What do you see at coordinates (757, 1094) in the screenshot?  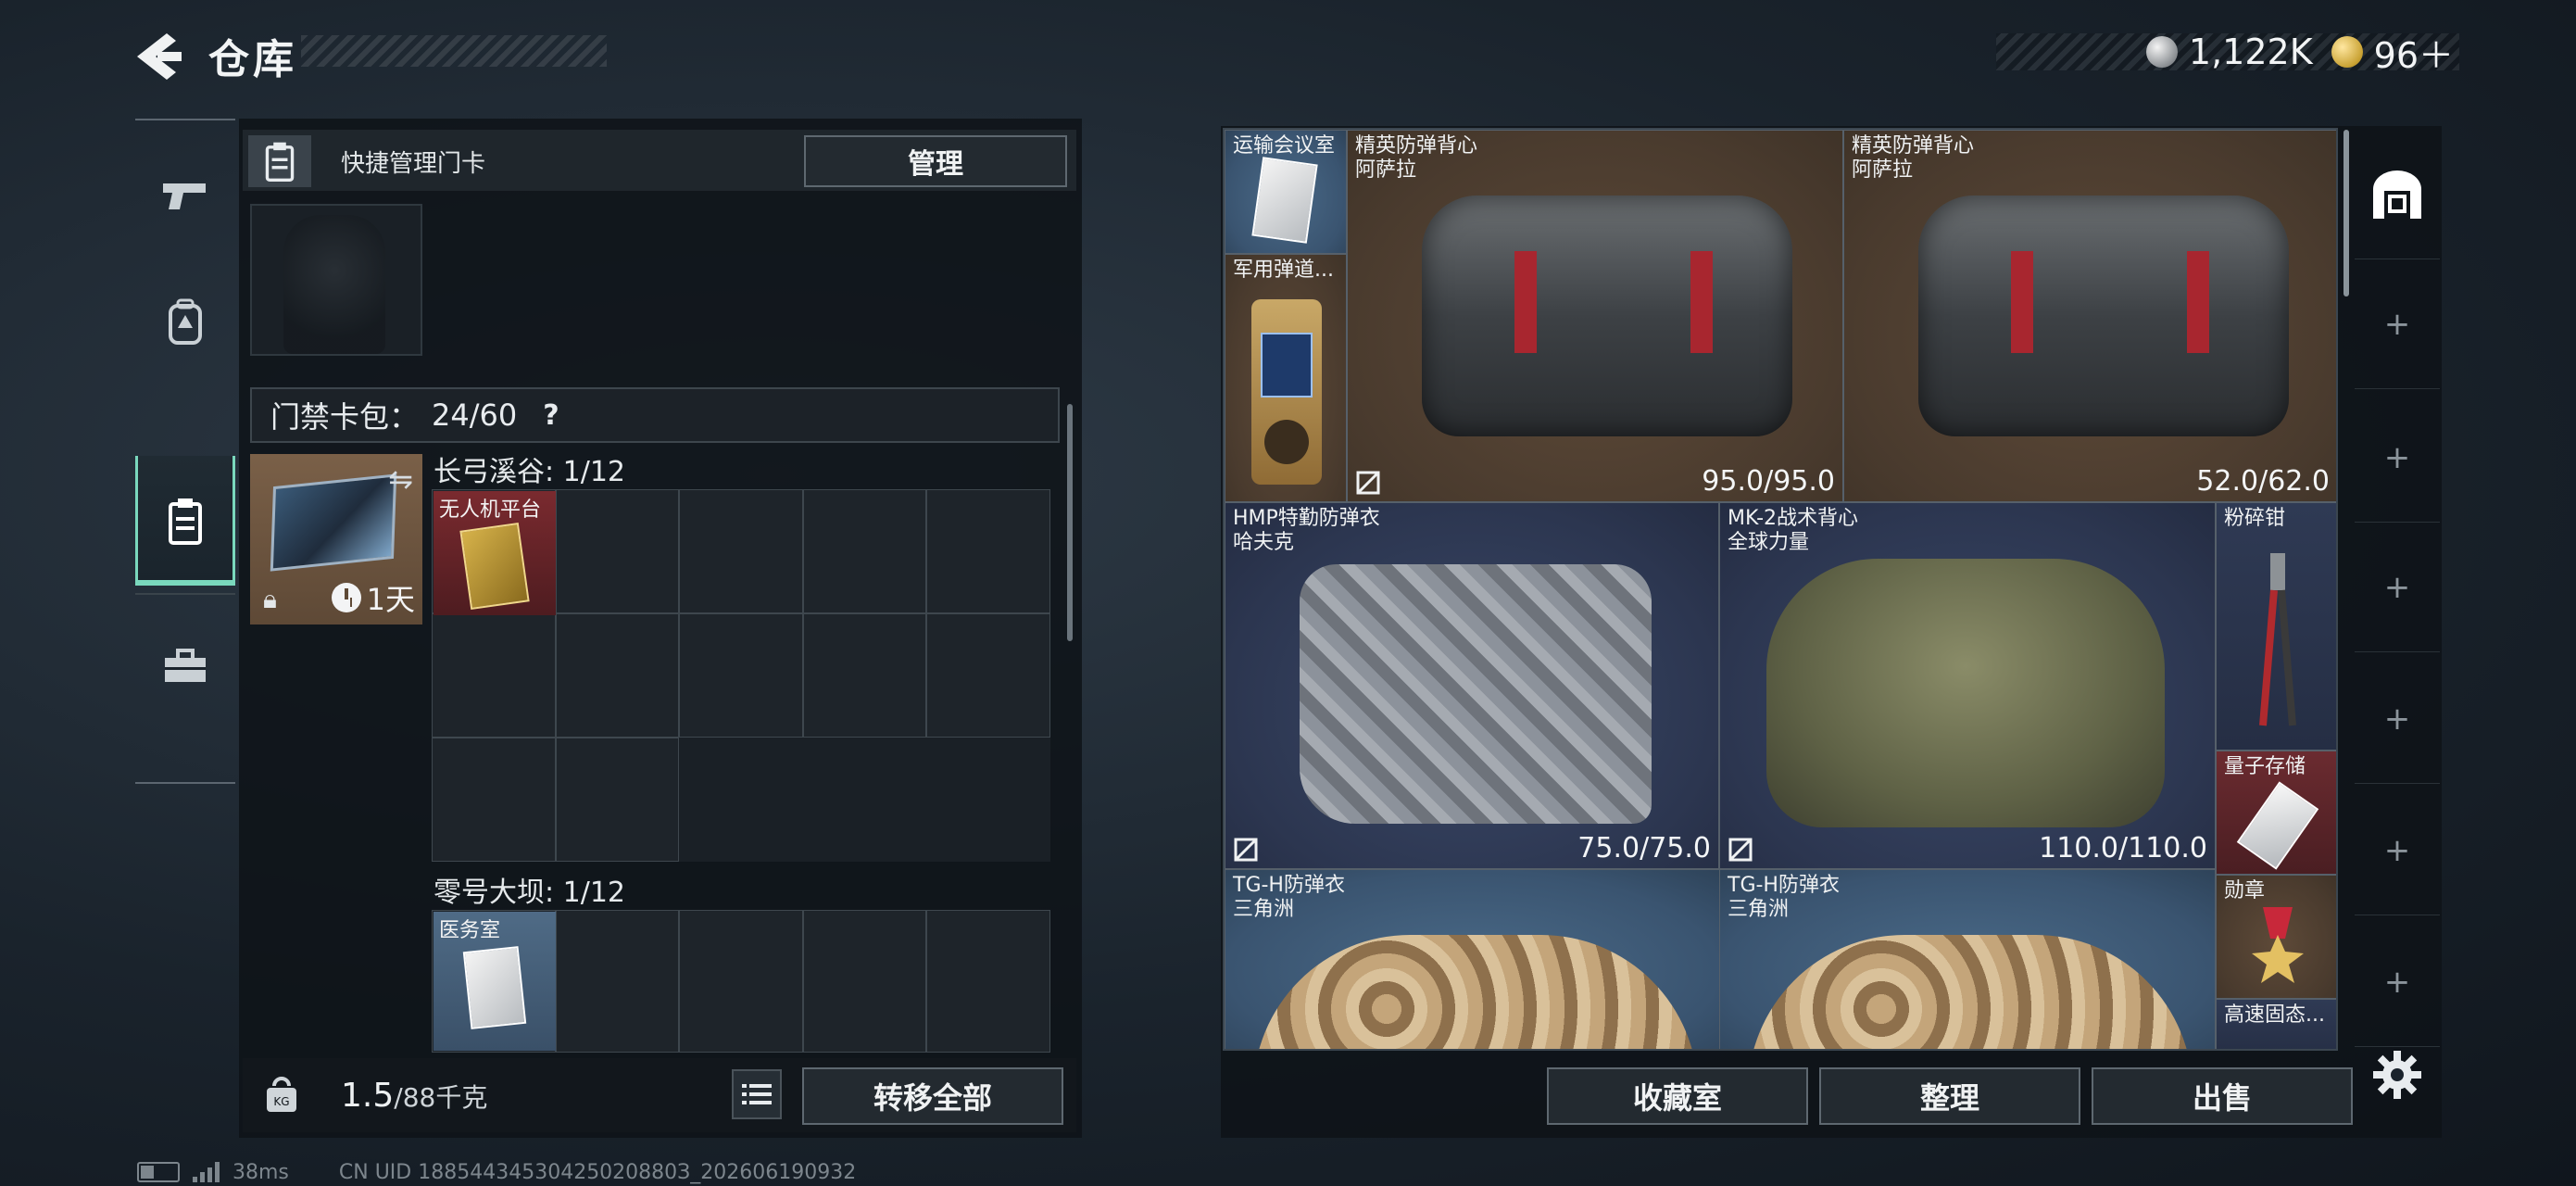 I see `list-view-button` at bounding box center [757, 1094].